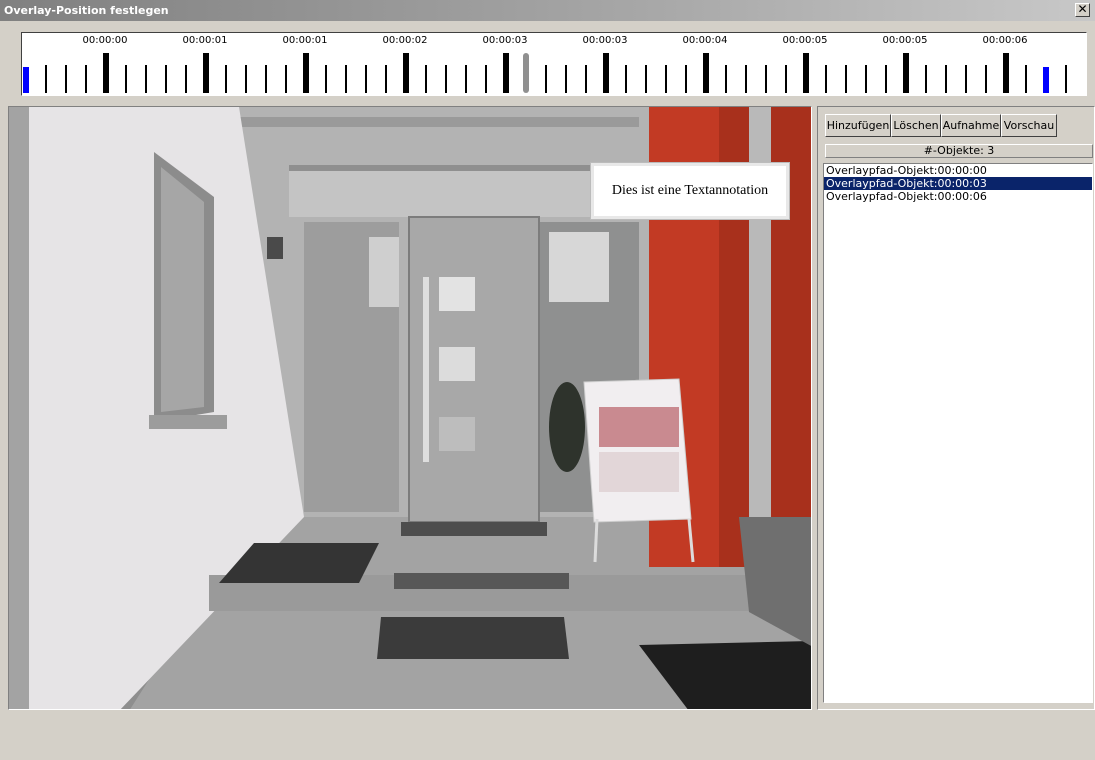  What do you see at coordinates (958, 170) in the screenshot?
I see `list-item: Overlaypfad-Objekt:00:00:00` at bounding box center [958, 170].